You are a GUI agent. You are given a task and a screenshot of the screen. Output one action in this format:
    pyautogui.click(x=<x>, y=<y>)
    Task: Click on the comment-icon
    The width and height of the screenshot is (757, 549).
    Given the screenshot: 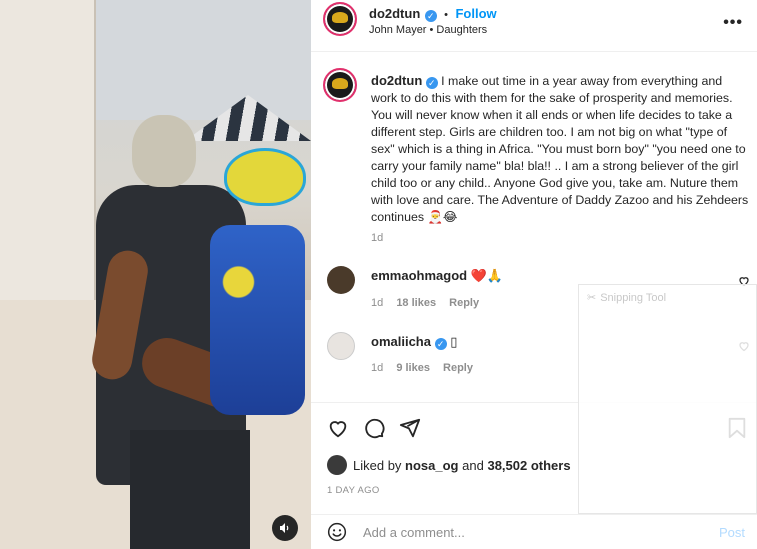 What is the action you would take?
    pyautogui.click(x=374, y=428)
    